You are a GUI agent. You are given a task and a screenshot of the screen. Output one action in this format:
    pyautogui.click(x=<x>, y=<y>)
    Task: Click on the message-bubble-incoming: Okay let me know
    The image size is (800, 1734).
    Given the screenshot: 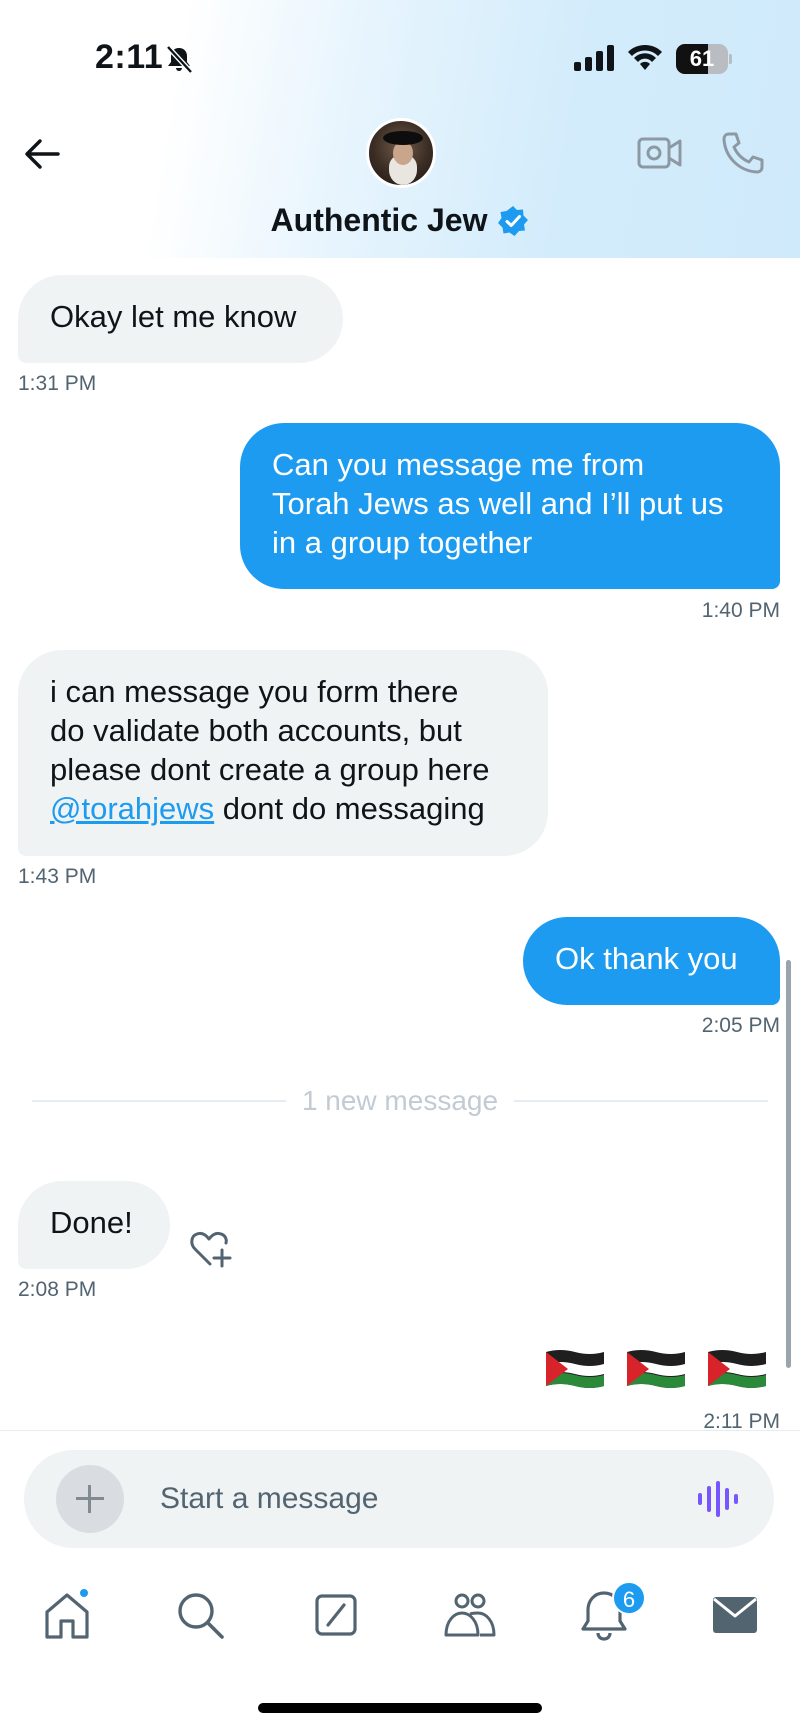 What is the action you would take?
    pyautogui.click(x=180, y=319)
    